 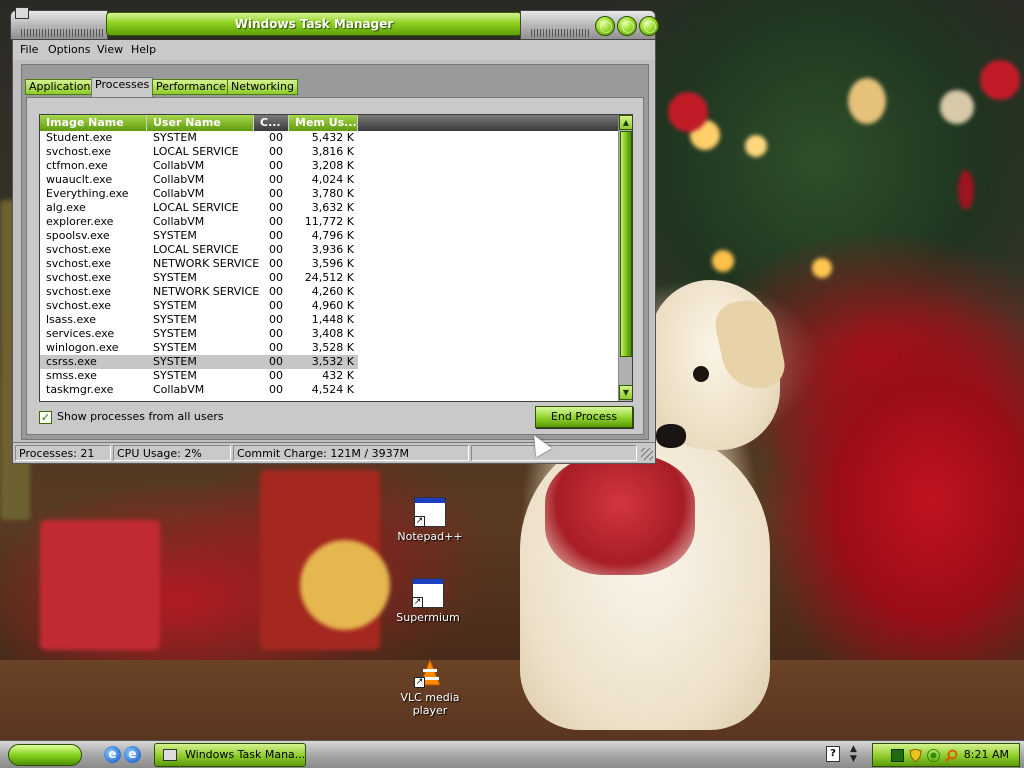 I want to click on process-row: smss.exe SYSTEM 00 432 K, so click(x=199, y=376).